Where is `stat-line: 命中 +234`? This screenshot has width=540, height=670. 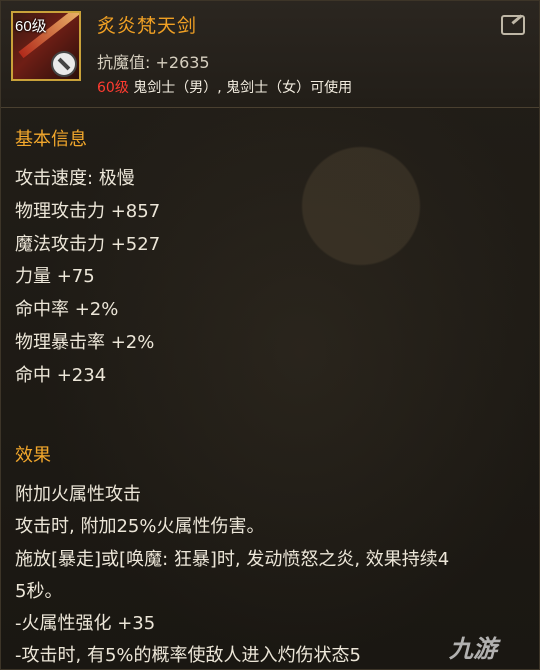
stat-line: 命中 +234 is located at coordinates (61, 375).